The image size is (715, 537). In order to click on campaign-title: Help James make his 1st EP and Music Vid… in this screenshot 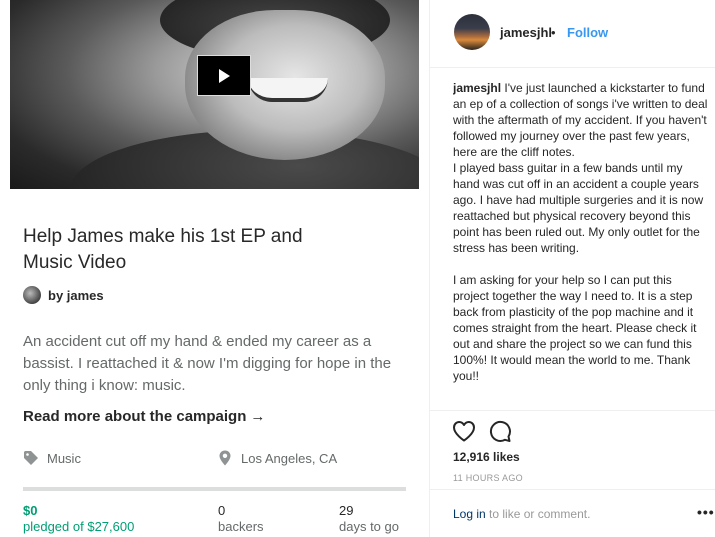, I will do `click(183, 250)`.